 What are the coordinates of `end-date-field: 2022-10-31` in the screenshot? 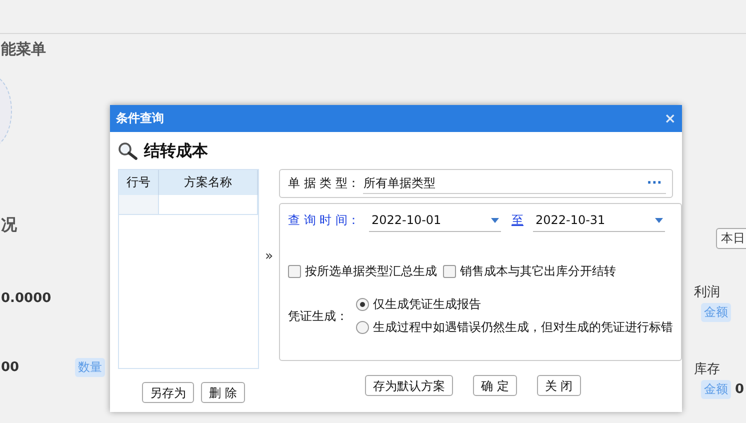 It's located at (599, 220).